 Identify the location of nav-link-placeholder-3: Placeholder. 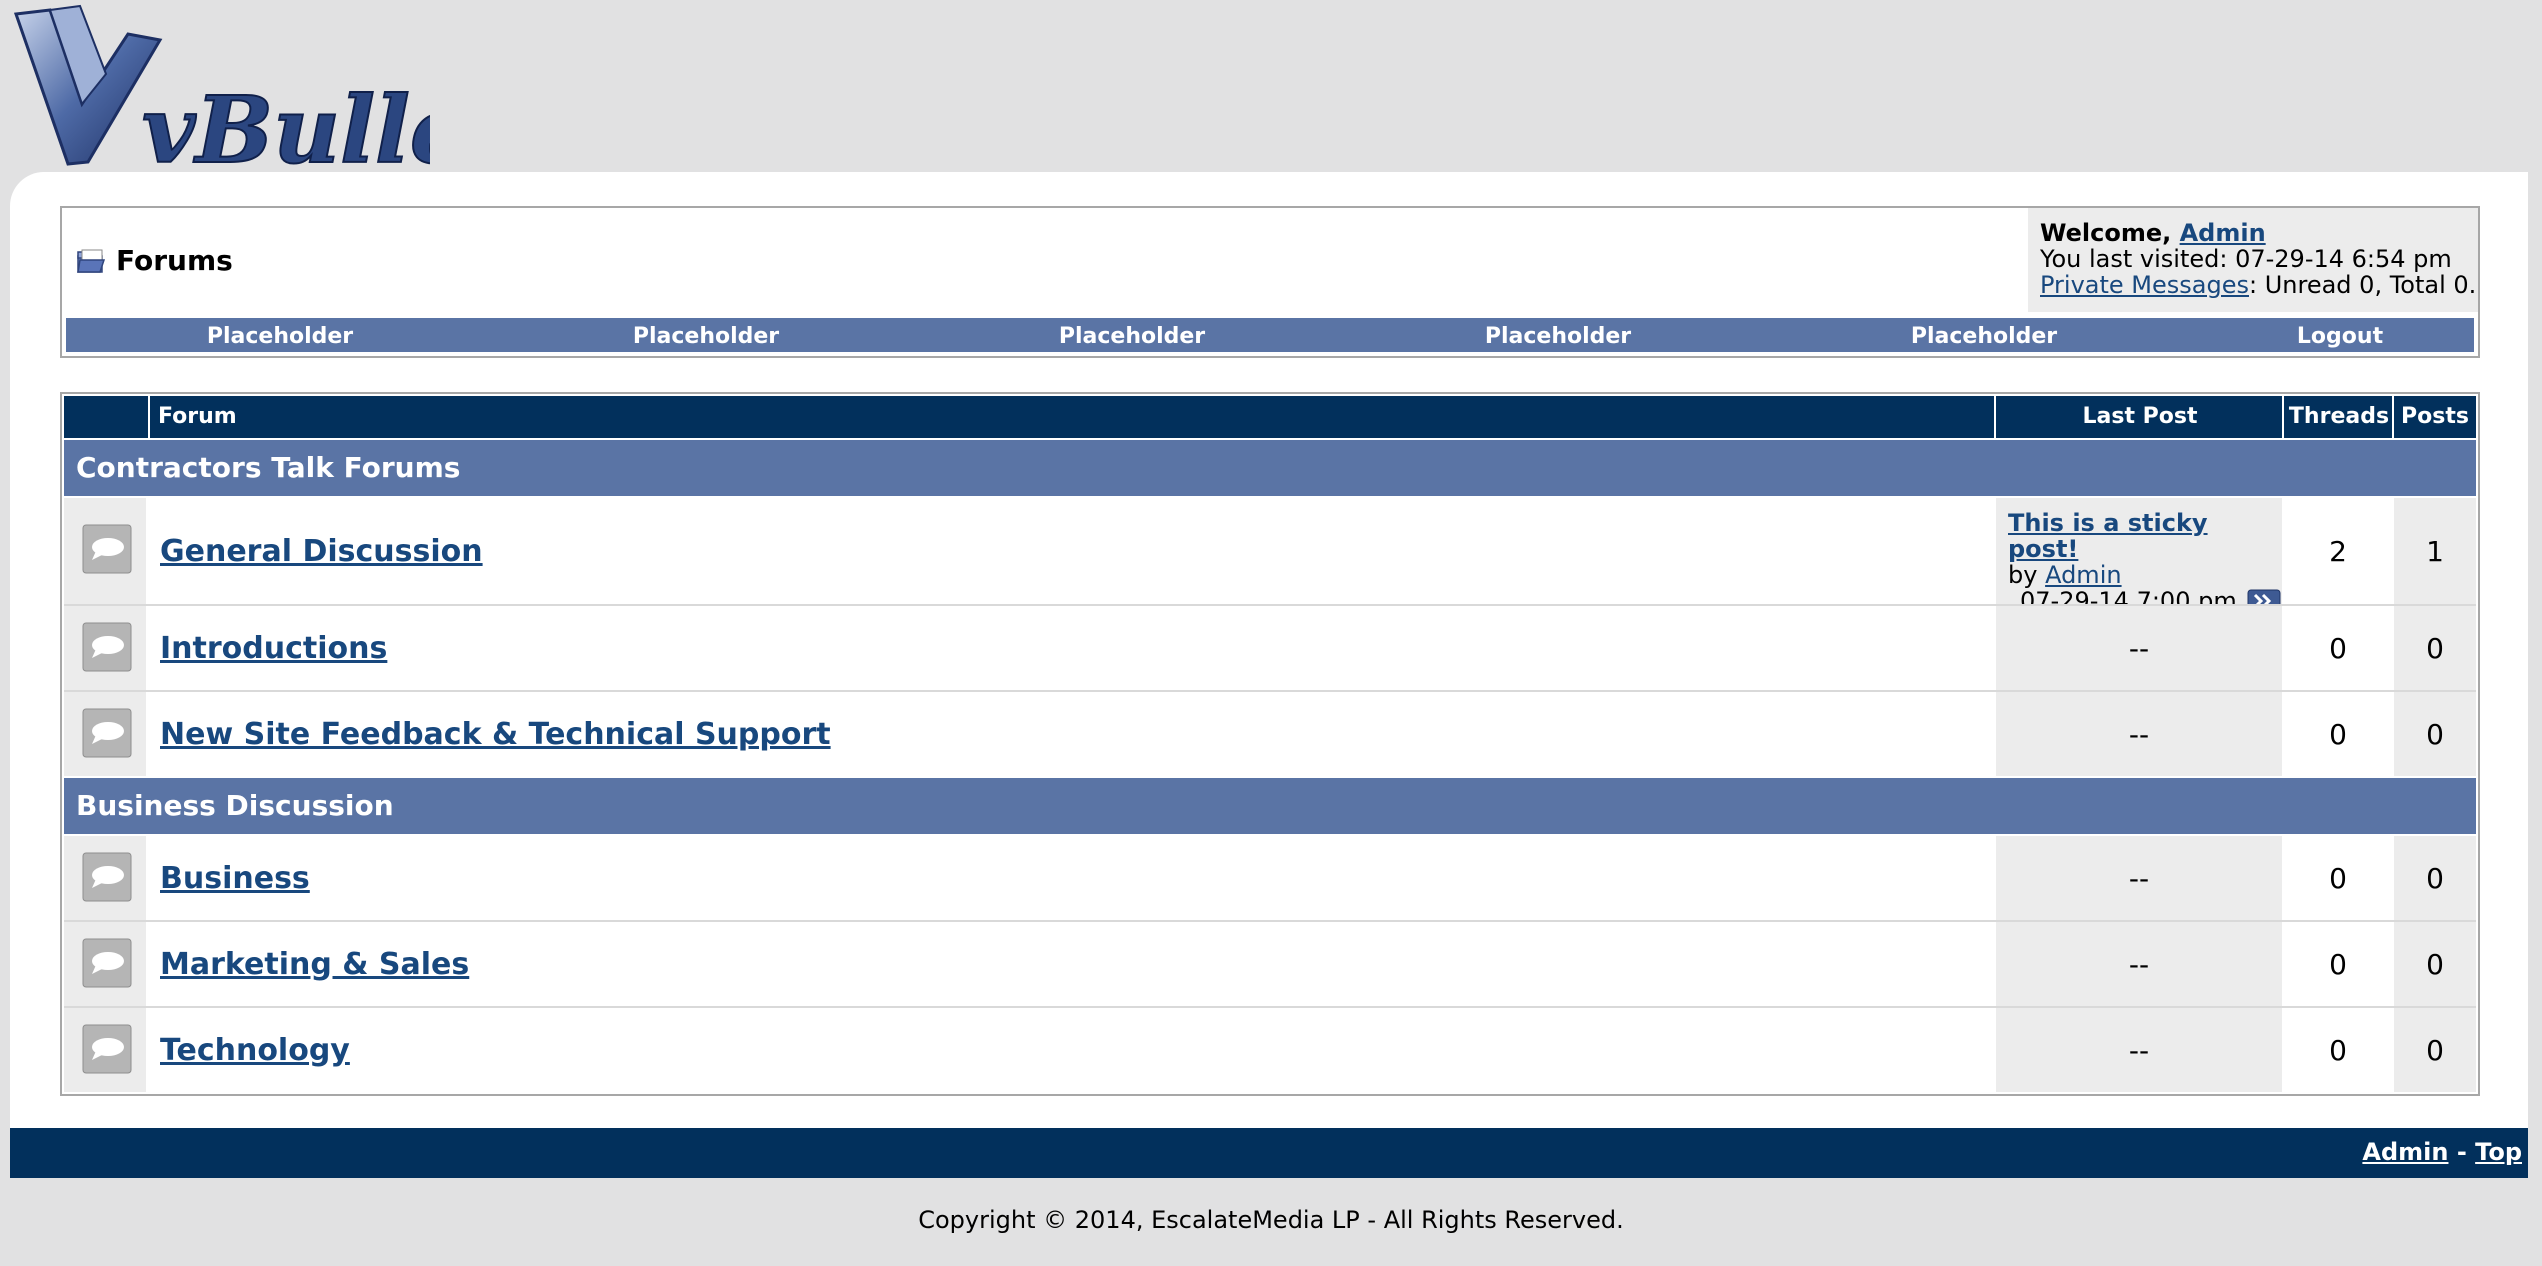
(1132, 336).